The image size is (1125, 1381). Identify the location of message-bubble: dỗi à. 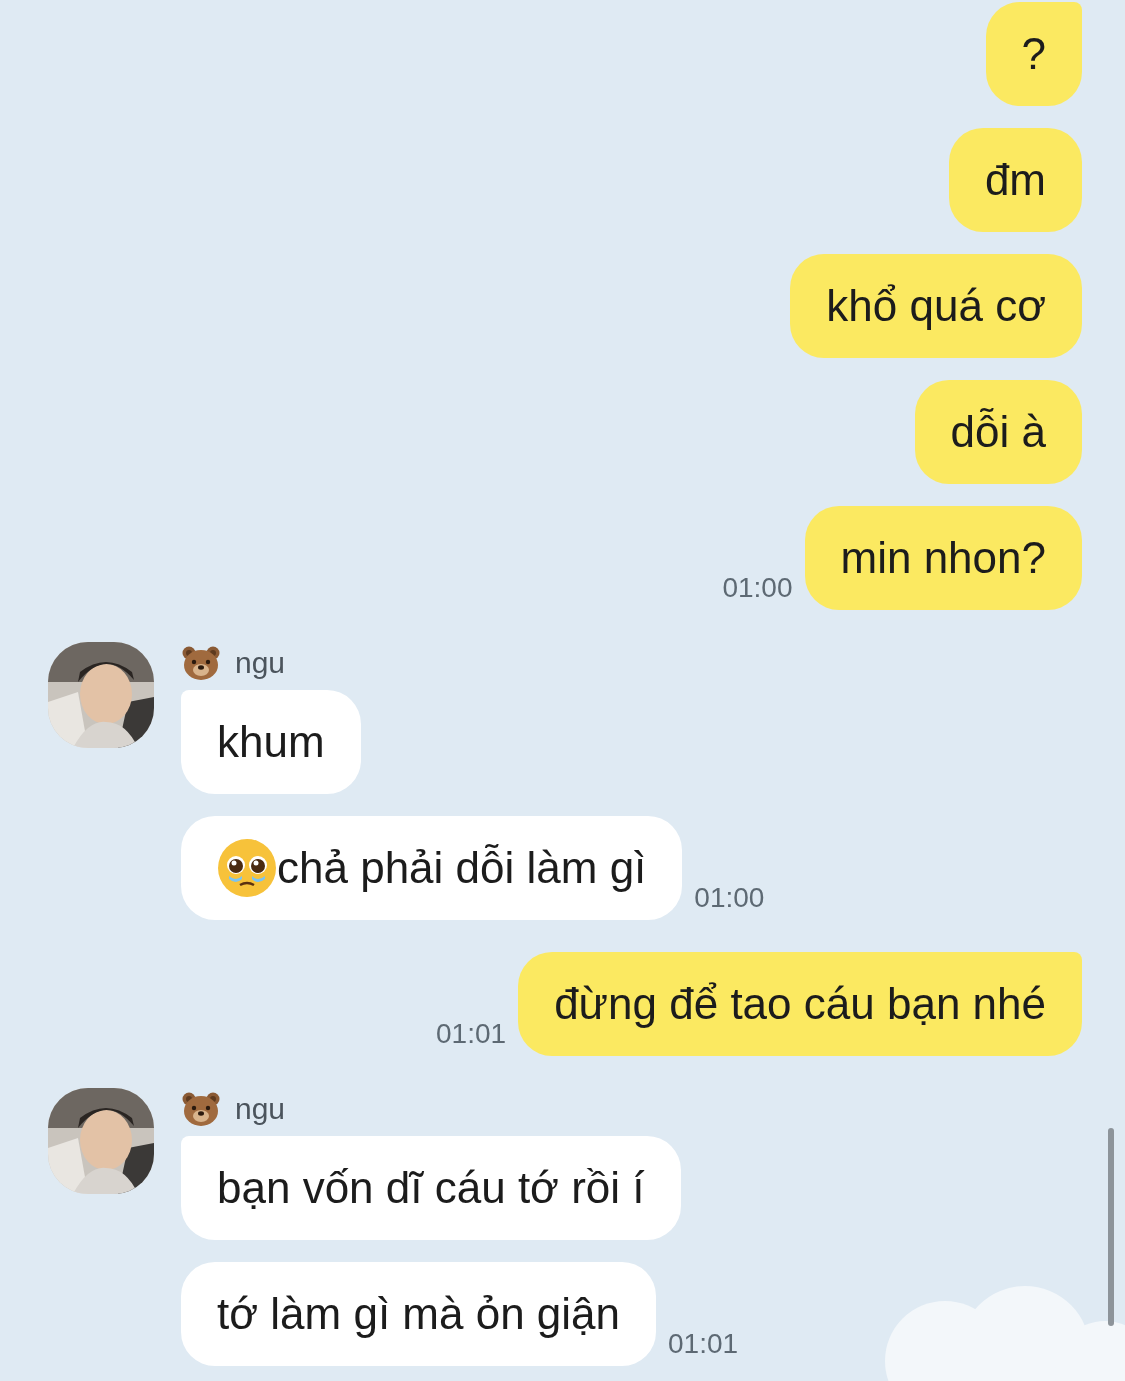
(998, 432).